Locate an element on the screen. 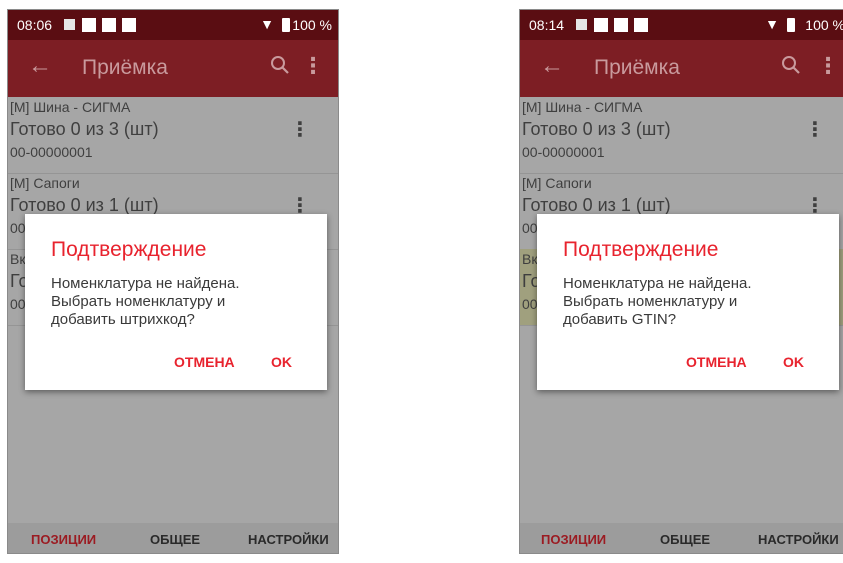  status-bar: 08:14 ▼ 100 % is located at coordinates (681, 25).